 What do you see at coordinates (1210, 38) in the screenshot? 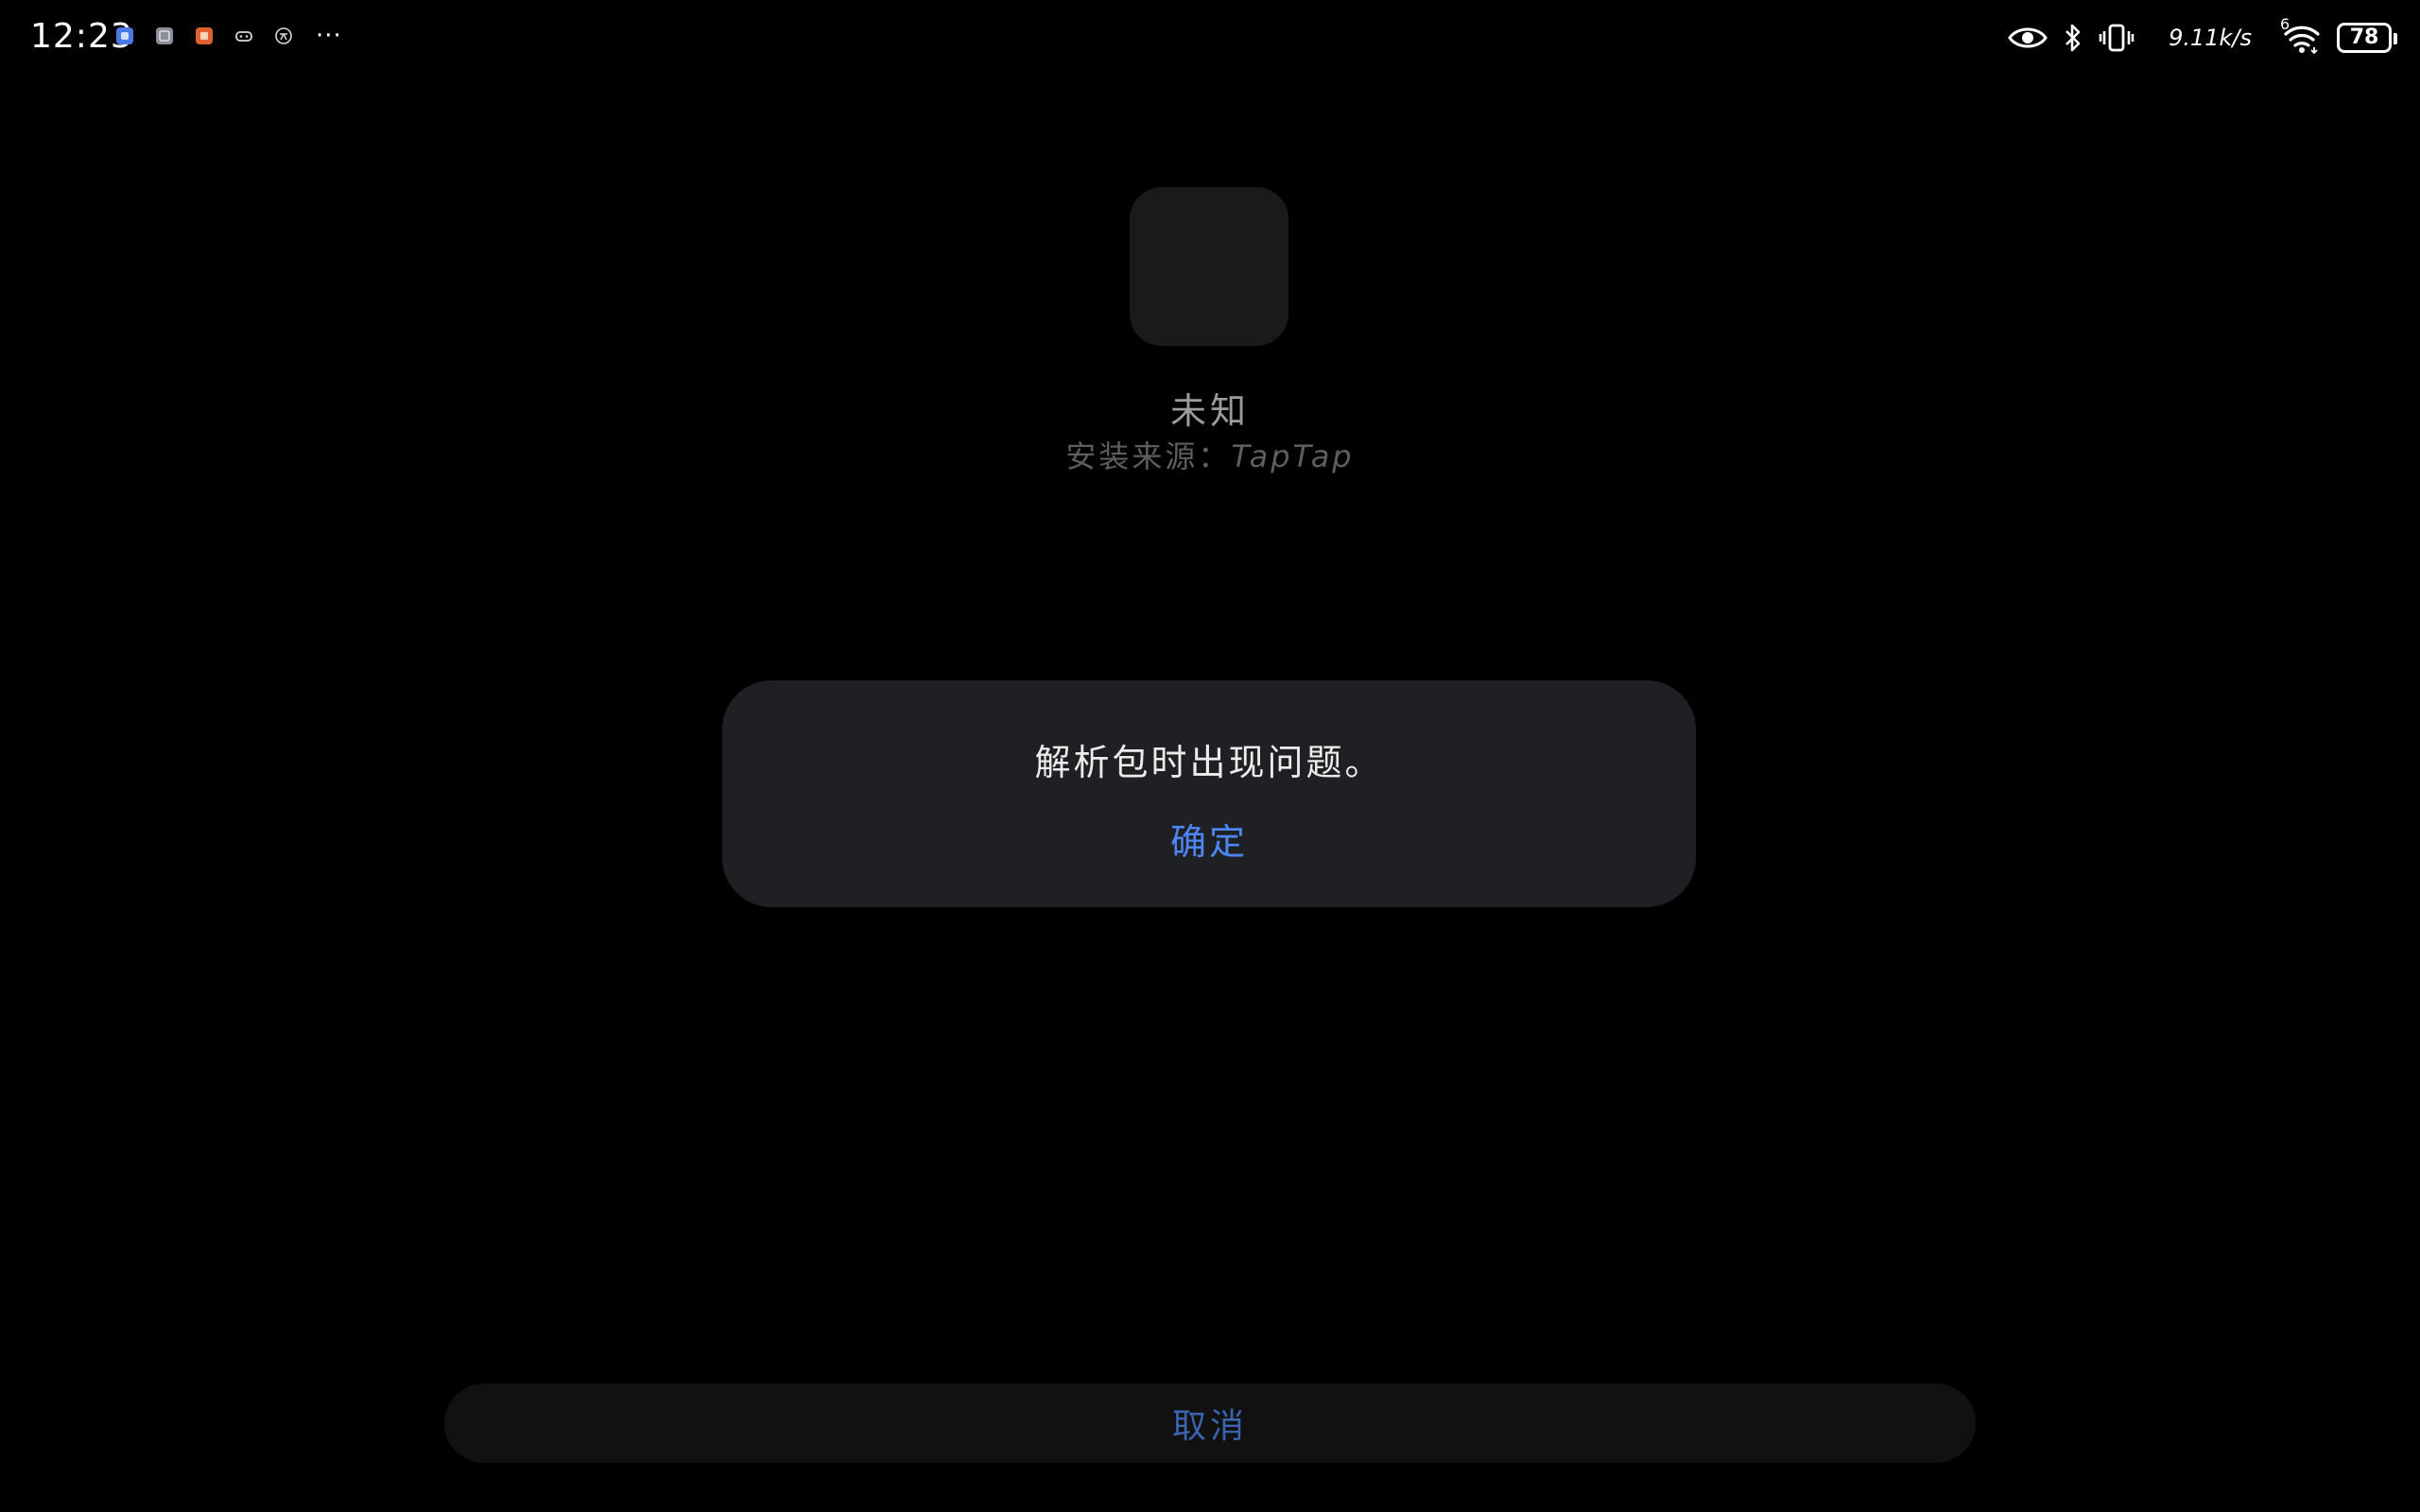
I see `status-bar: 12:23 ··· 9.11k/s 6 78` at bounding box center [1210, 38].